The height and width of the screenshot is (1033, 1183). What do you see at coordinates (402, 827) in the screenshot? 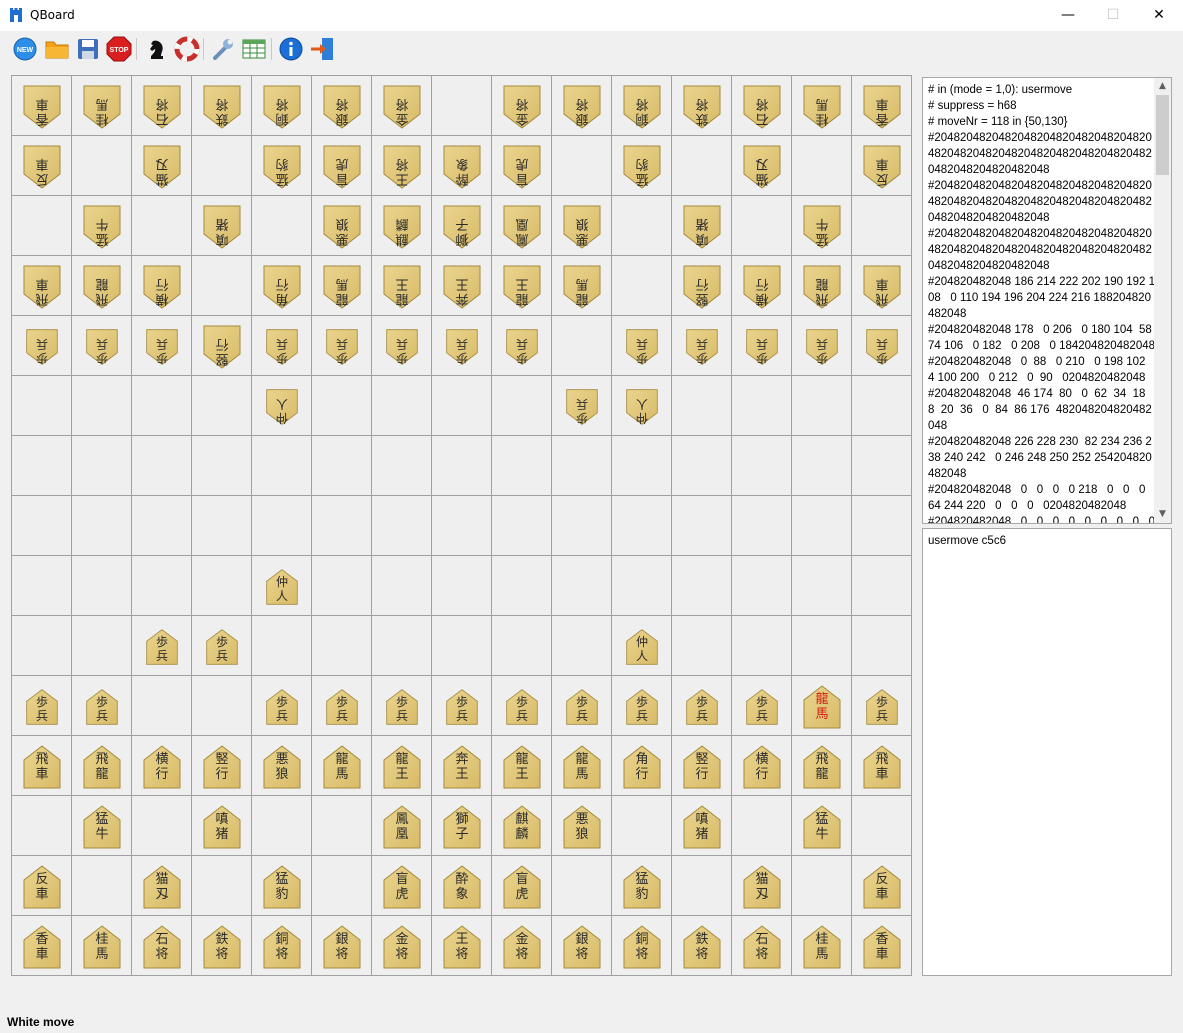
I see `shogi-piece: 鳳凰` at bounding box center [402, 827].